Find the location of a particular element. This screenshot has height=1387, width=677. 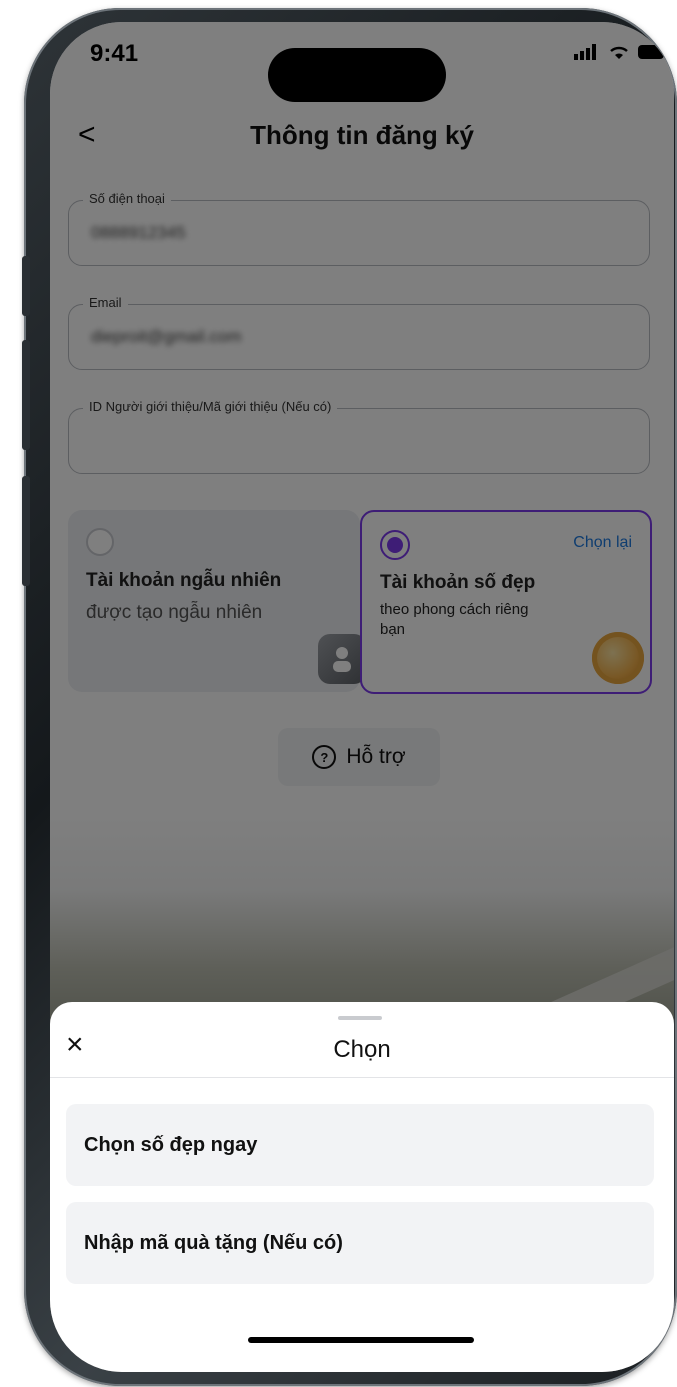

choose-vanity-number-option: Chọn số đẹp ngay is located at coordinates (360, 1145).